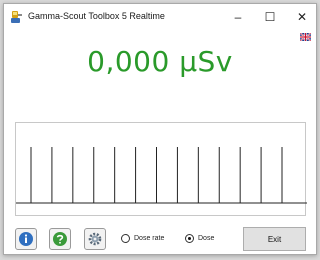  I want to click on gear-icon, so click(95, 239).